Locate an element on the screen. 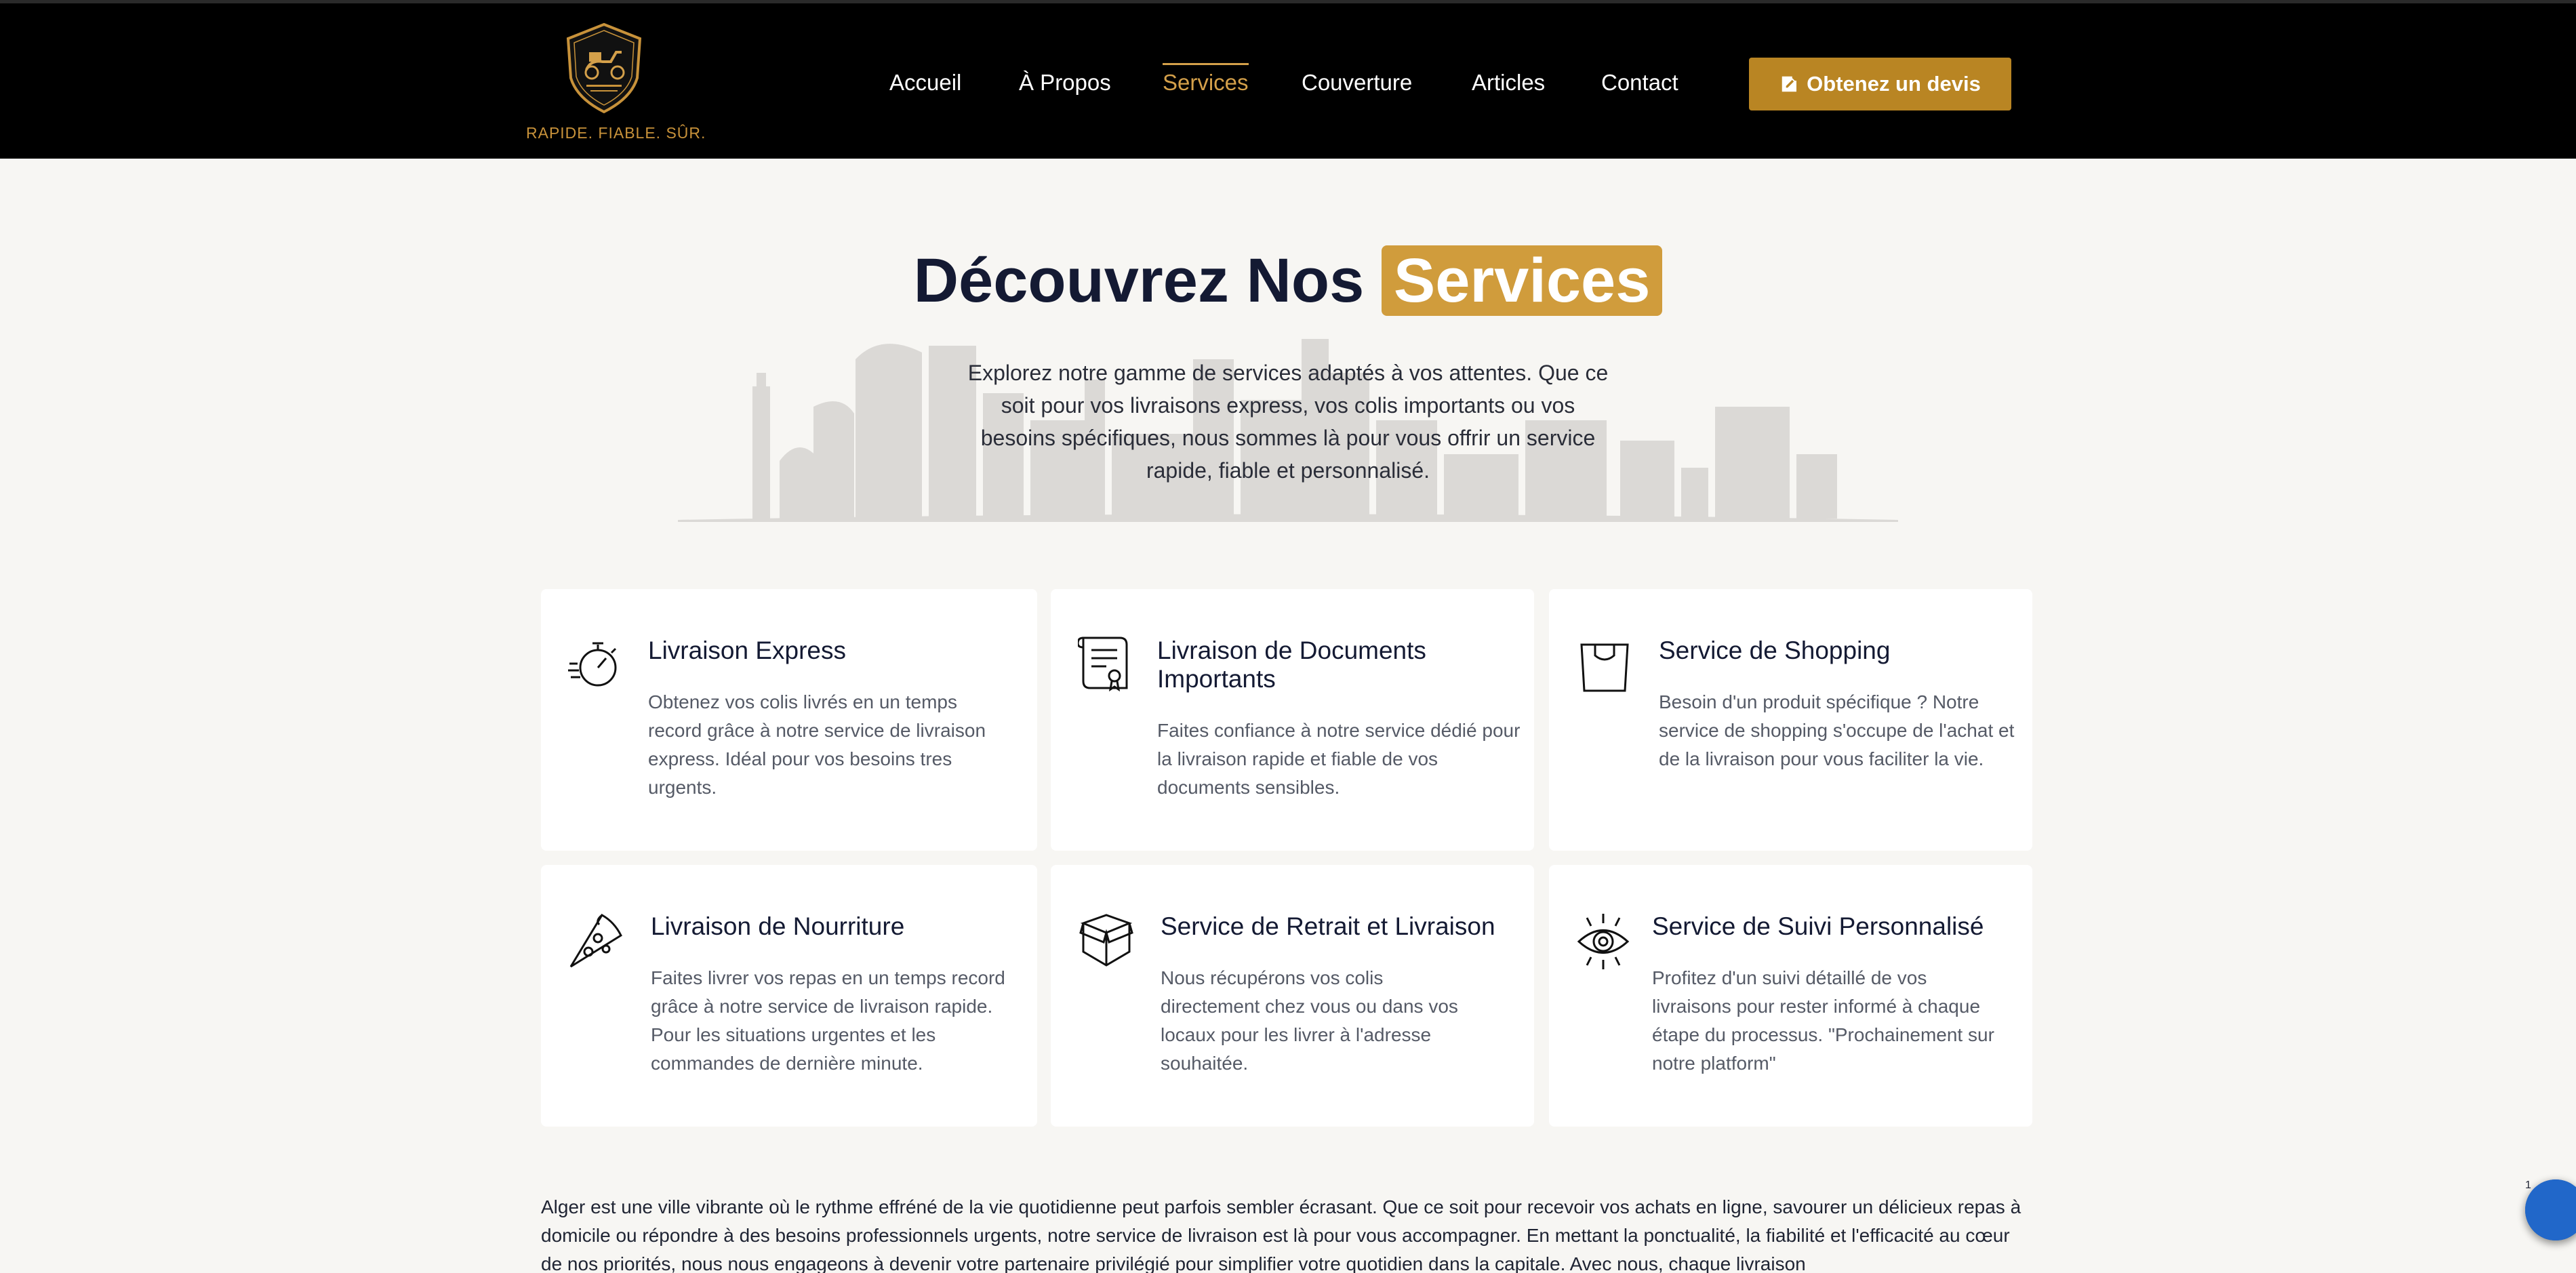 This screenshot has height=1273, width=2576. nav-couverture: Couverture is located at coordinates (1357, 83).